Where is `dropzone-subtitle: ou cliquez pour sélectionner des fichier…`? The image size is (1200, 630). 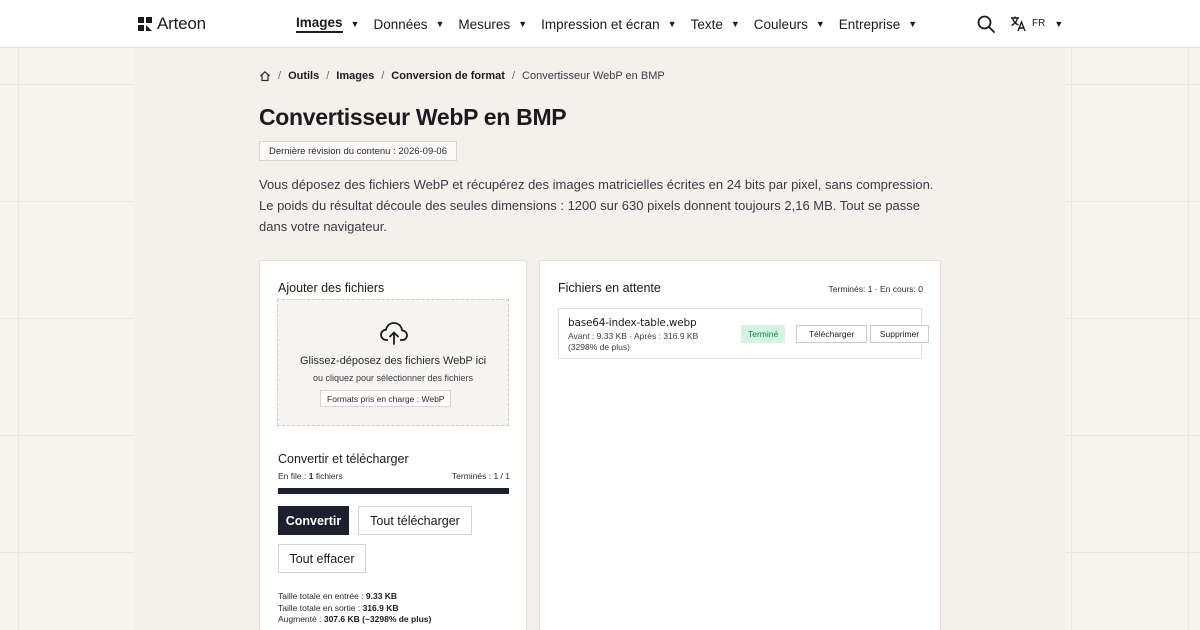 dropzone-subtitle: ou cliquez pour sélectionner des fichier… is located at coordinates (393, 378).